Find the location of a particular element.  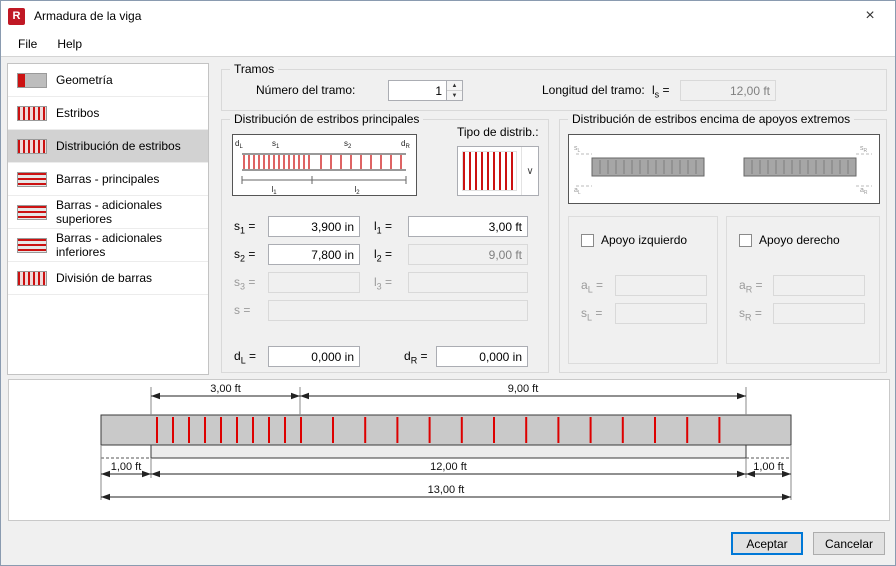

dr-label: dR = is located at coordinates (416, 357).